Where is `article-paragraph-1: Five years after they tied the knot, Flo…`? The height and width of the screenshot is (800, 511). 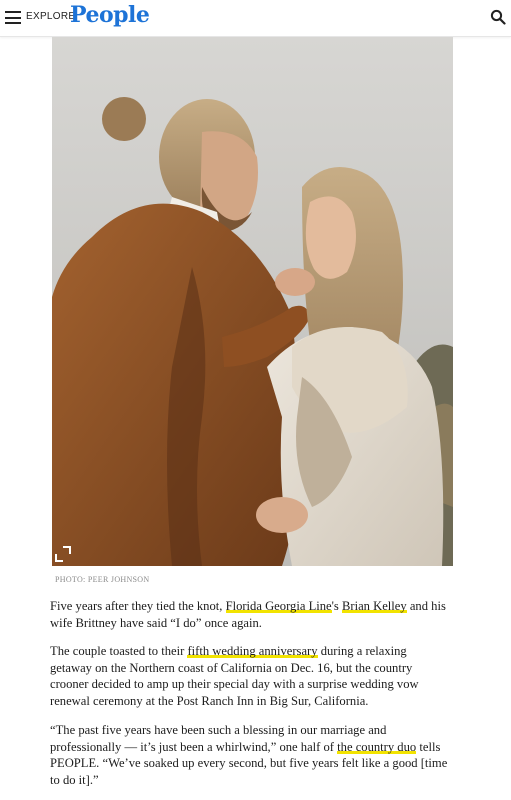 article-paragraph-1: Five years after they tied the knot, Flo… is located at coordinates (250, 614).